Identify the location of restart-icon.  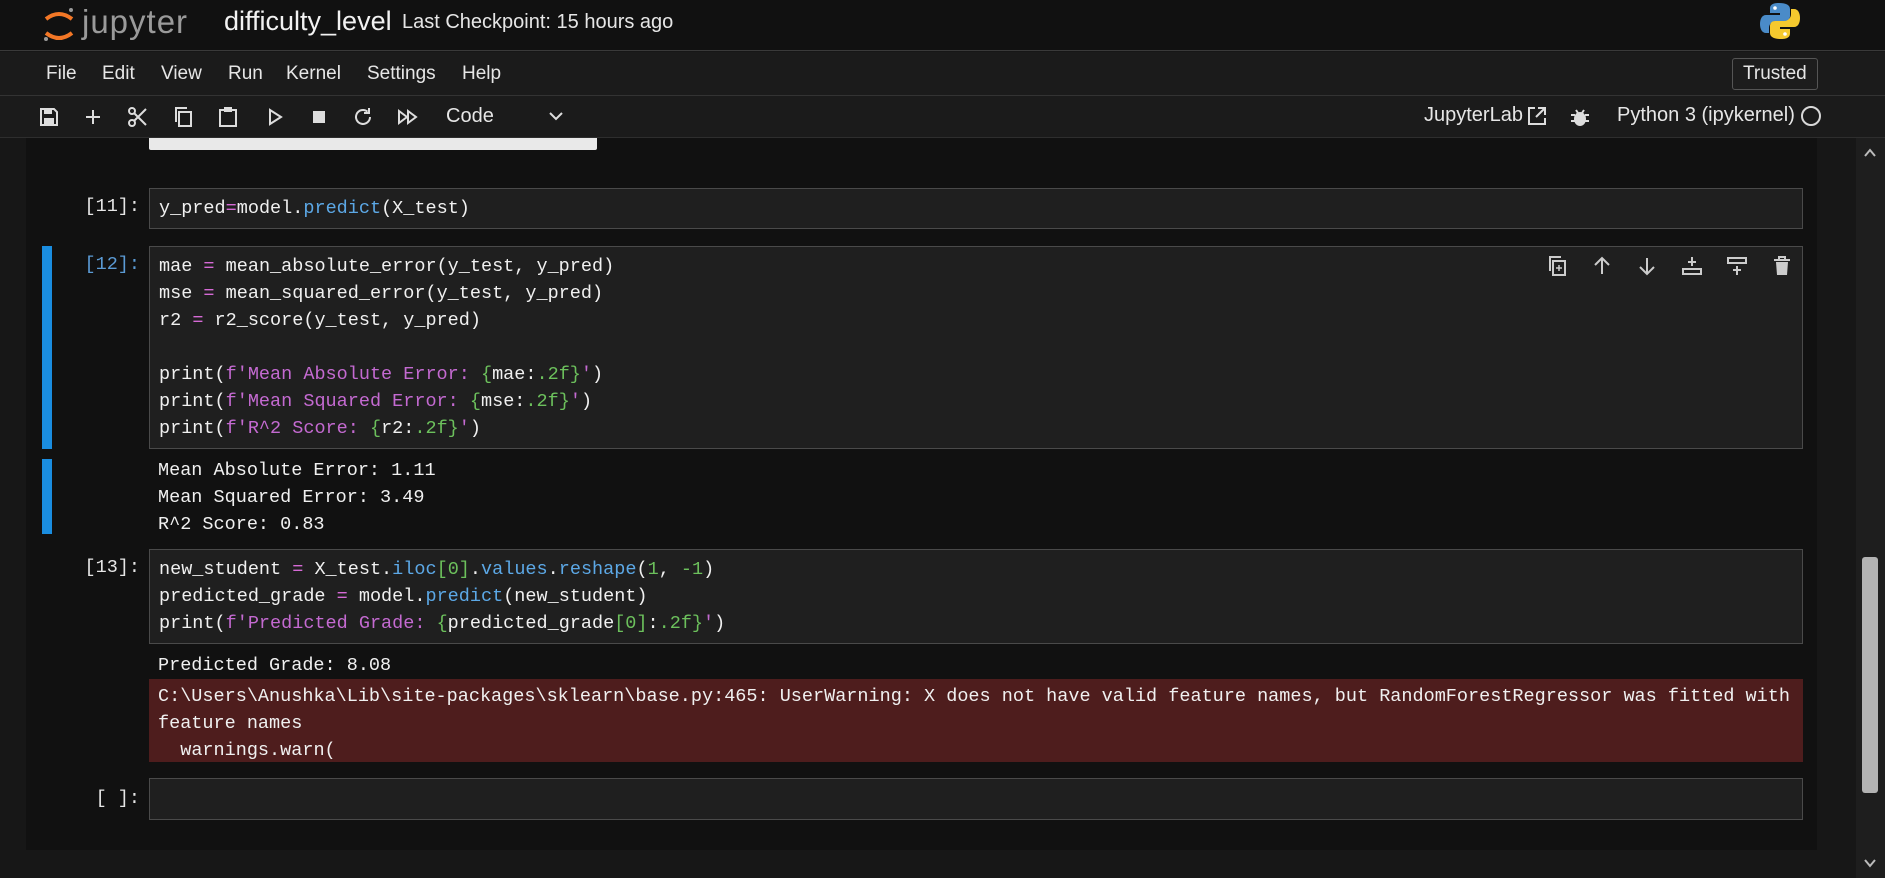
(363, 117).